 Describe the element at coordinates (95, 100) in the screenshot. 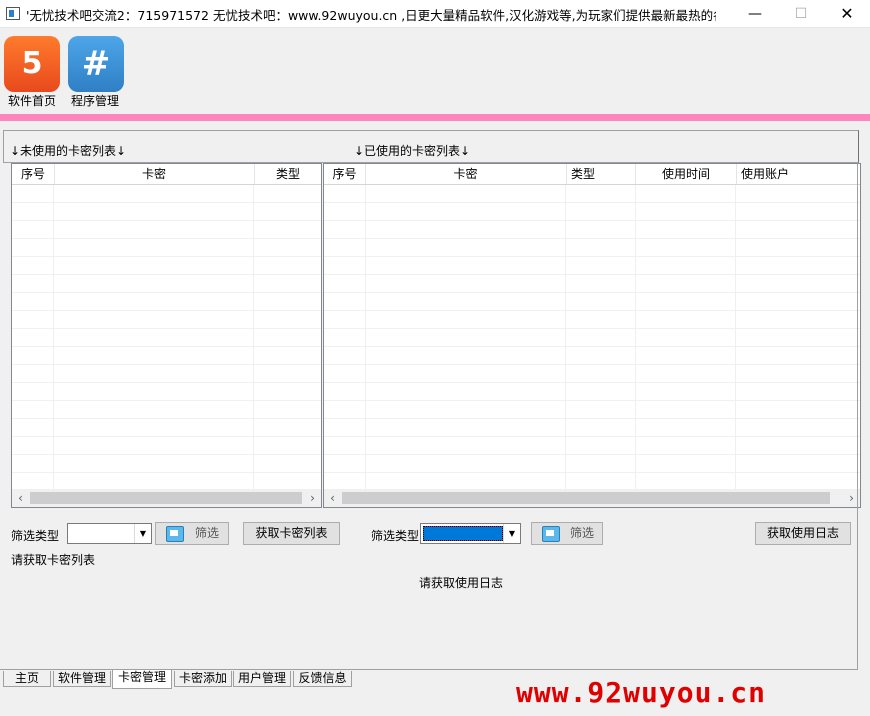

I see `program-manage-label: 程序管理` at that location.